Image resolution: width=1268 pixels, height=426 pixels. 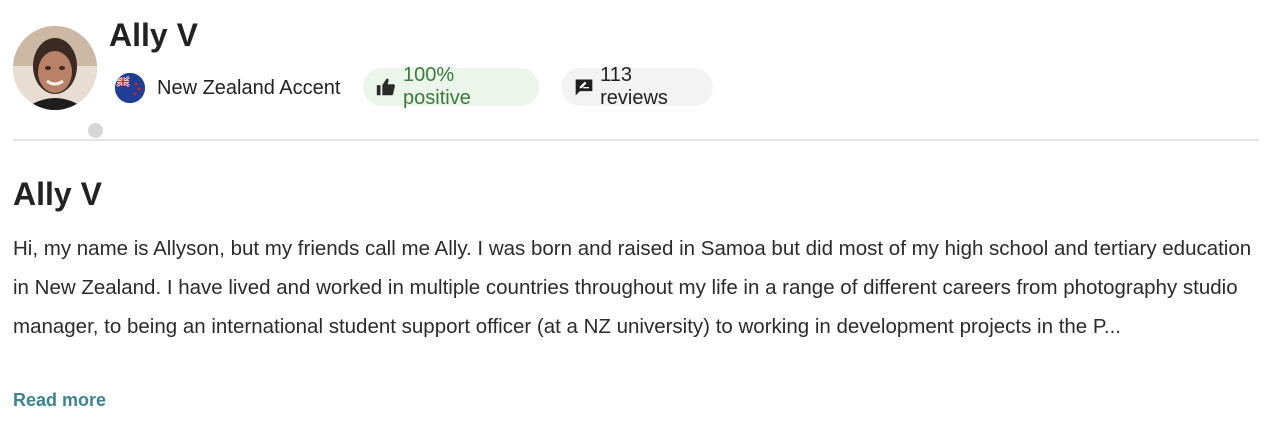 I want to click on reviews-badge: 113 reviews, so click(x=637, y=86).